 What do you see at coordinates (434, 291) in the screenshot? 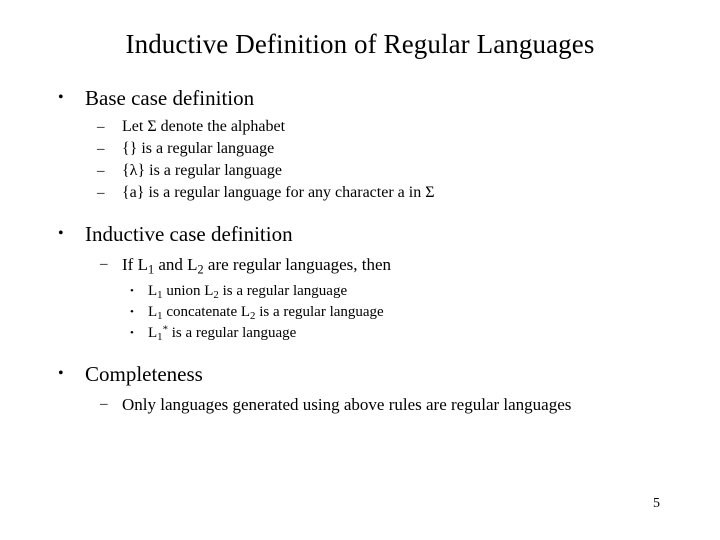
I see `sub-sub-bullet-label: L1 union L2 is a regular language` at bounding box center [434, 291].